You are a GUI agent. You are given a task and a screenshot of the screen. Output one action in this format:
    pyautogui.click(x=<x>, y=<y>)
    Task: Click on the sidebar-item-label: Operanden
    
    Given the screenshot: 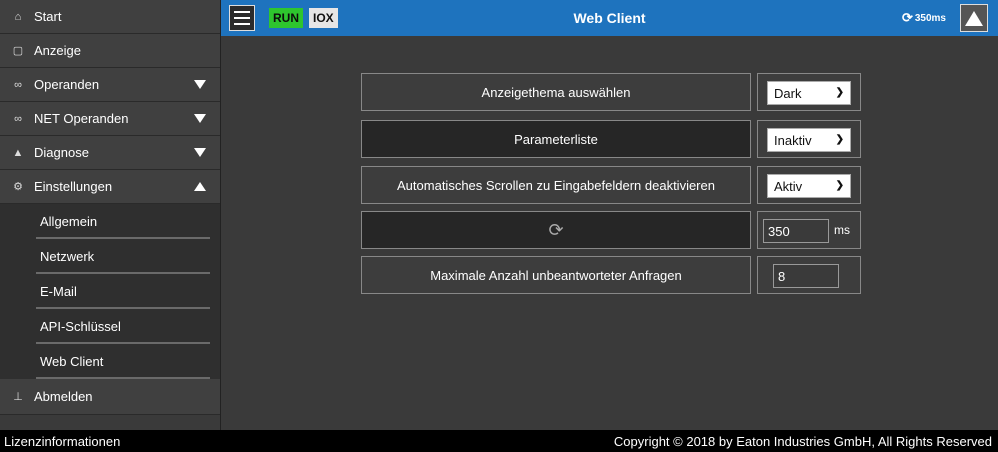 What is the action you would take?
    pyautogui.click(x=67, y=84)
    